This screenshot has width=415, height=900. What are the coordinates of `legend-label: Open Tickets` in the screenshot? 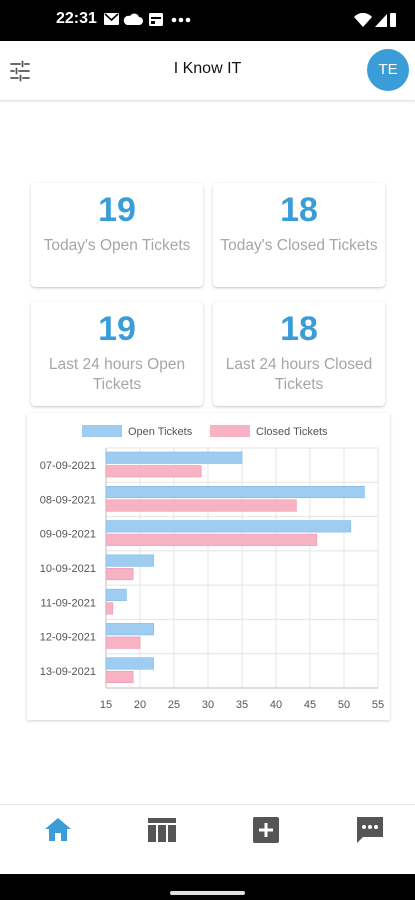 It's located at (160, 432).